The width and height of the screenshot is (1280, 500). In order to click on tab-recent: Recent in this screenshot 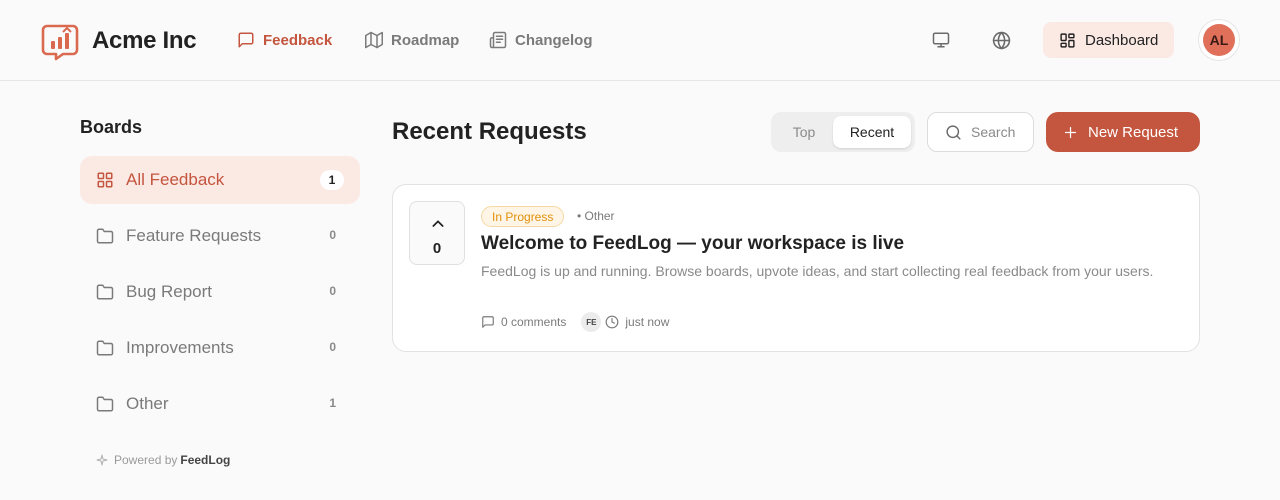, I will do `click(872, 132)`.